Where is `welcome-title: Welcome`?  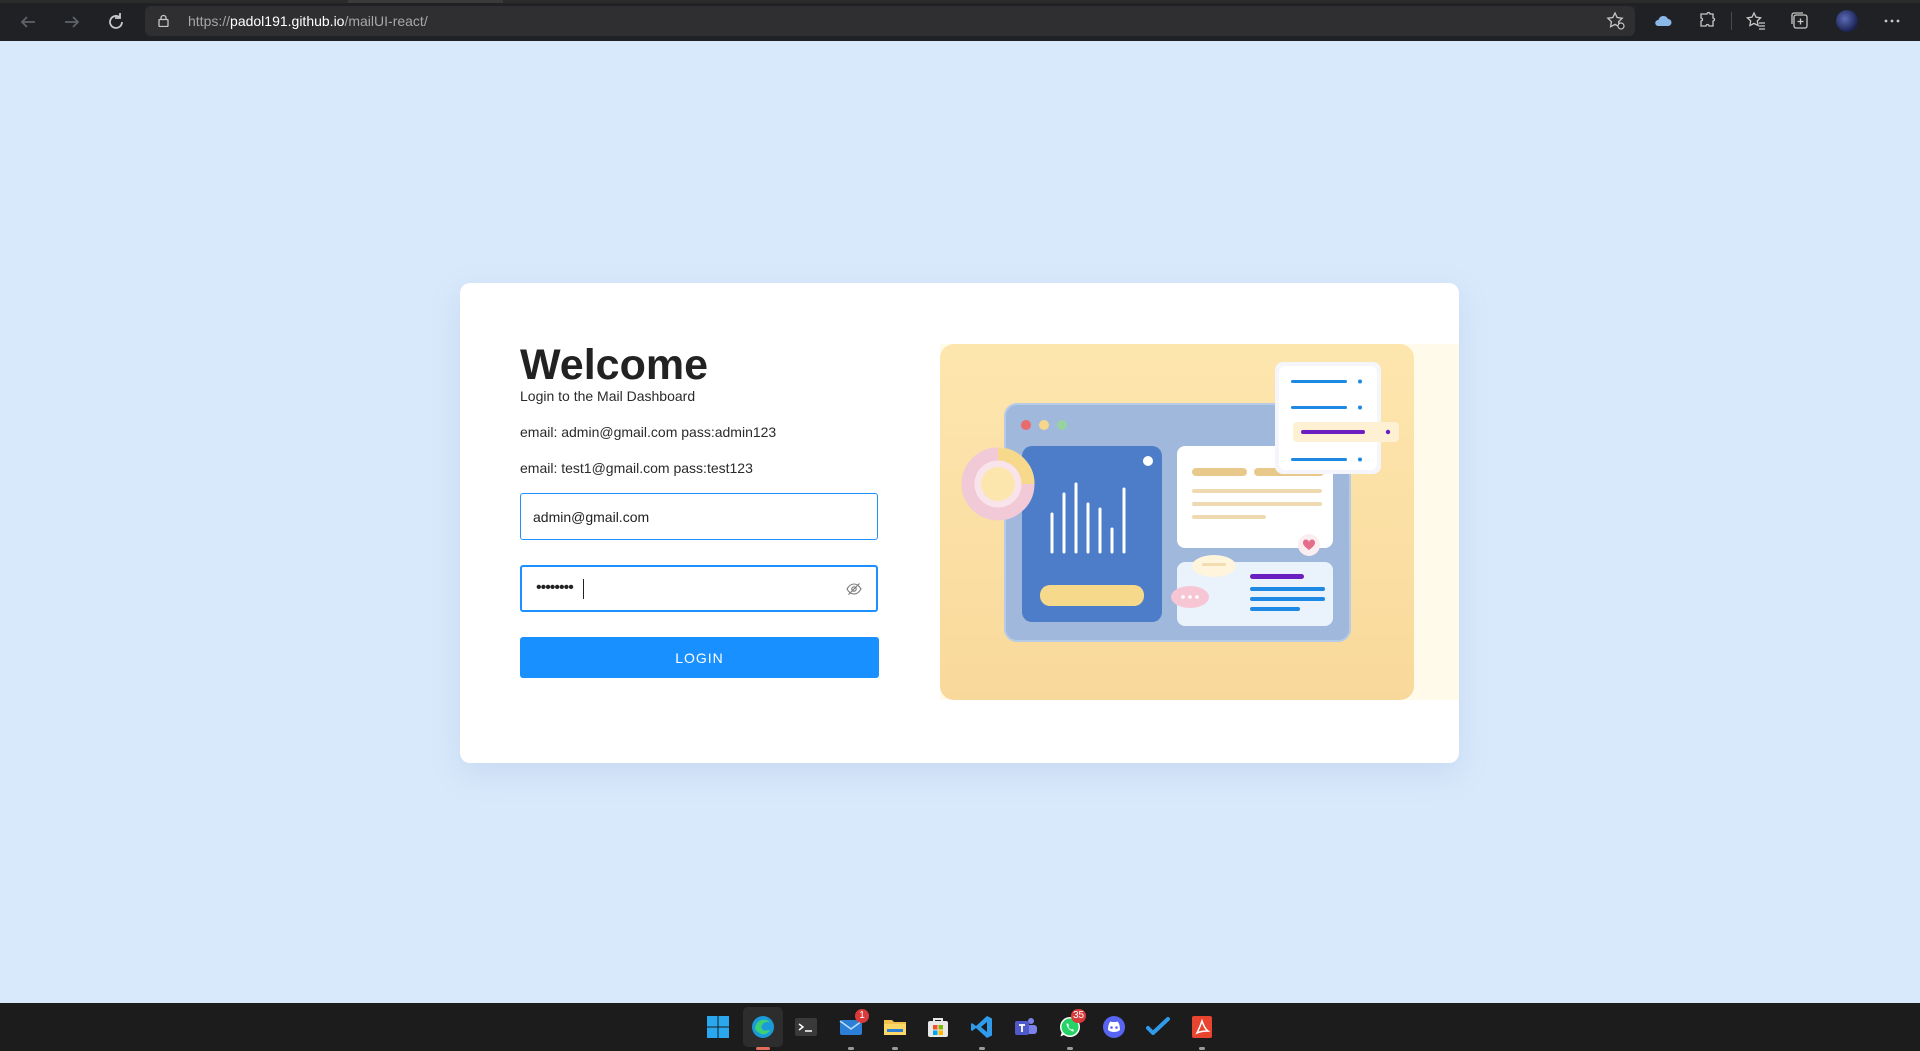 welcome-title: Welcome is located at coordinates (614, 365).